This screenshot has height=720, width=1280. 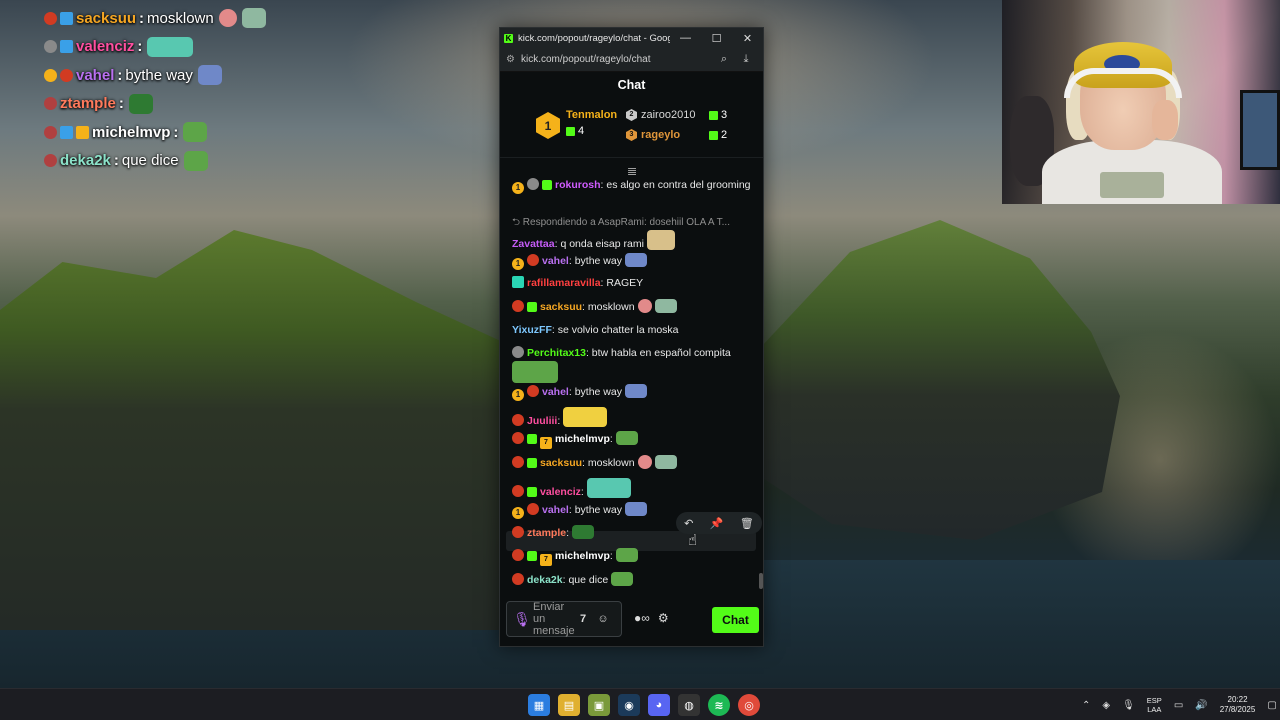 What do you see at coordinates (253, 18) in the screenshot?
I see `fly-emote-icon` at bounding box center [253, 18].